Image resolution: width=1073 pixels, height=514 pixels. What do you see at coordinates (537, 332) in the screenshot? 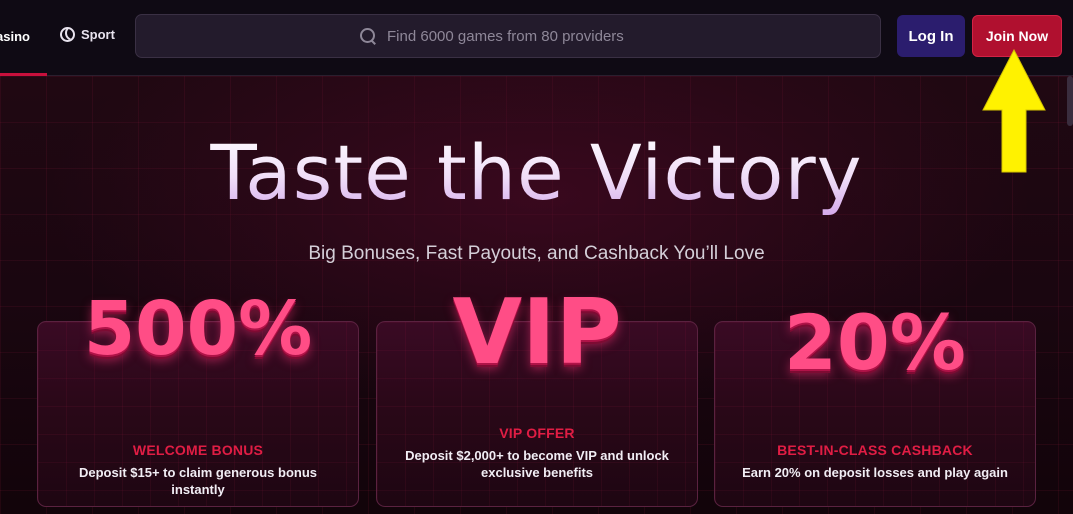
I see `promo-card-graphic-text: VIP` at bounding box center [537, 332].